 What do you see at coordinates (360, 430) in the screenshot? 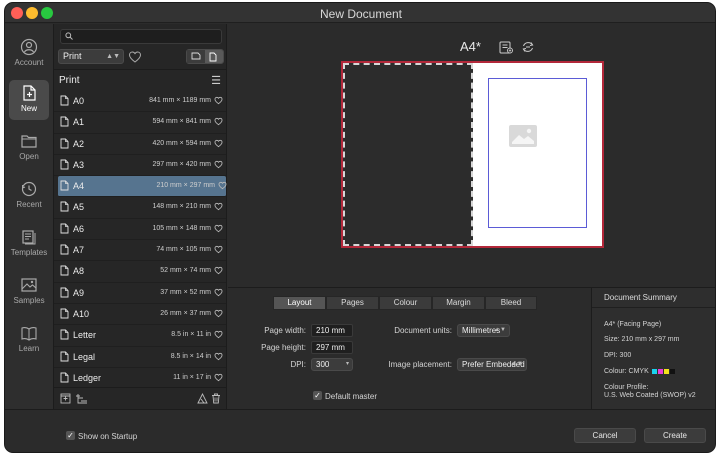
I see `dialog-footer: ✓ Show on Startup Cancel Create` at bounding box center [360, 430].